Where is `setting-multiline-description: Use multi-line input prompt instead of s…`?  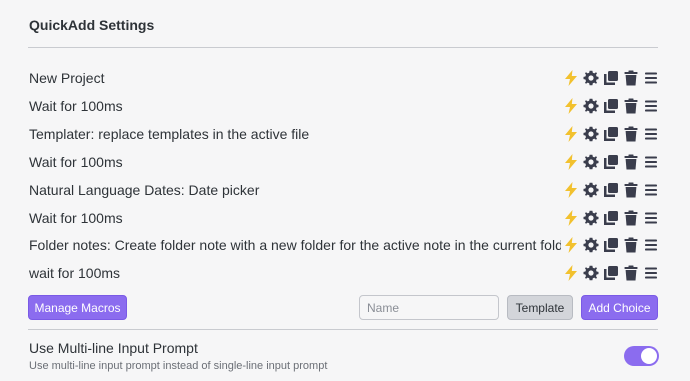 setting-multiline-description: Use multi-line input prompt instead of s… is located at coordinates (178, 366).